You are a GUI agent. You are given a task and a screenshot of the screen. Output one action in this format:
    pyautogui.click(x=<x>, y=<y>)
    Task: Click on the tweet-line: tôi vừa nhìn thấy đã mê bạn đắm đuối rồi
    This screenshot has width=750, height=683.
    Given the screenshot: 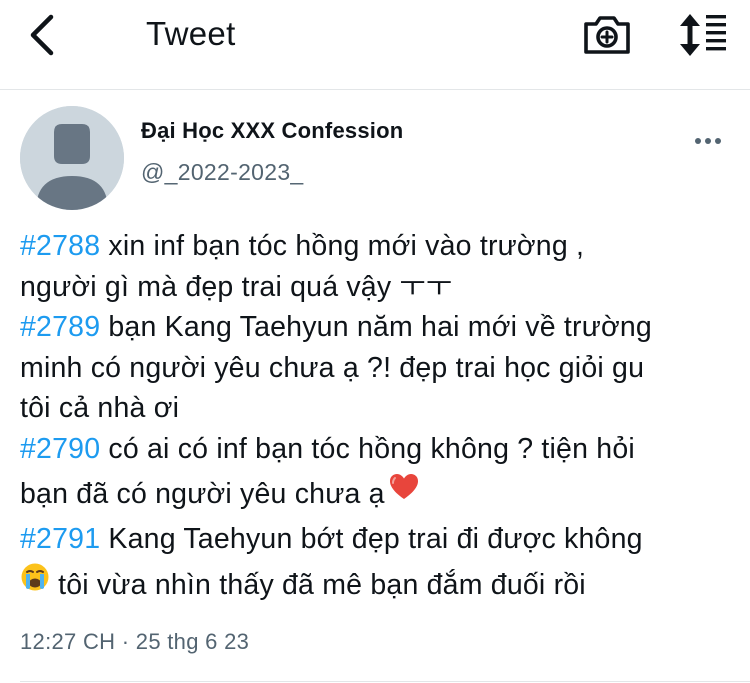 What is the action you would take?
    pyautogui.click(x=384, y=585)
    